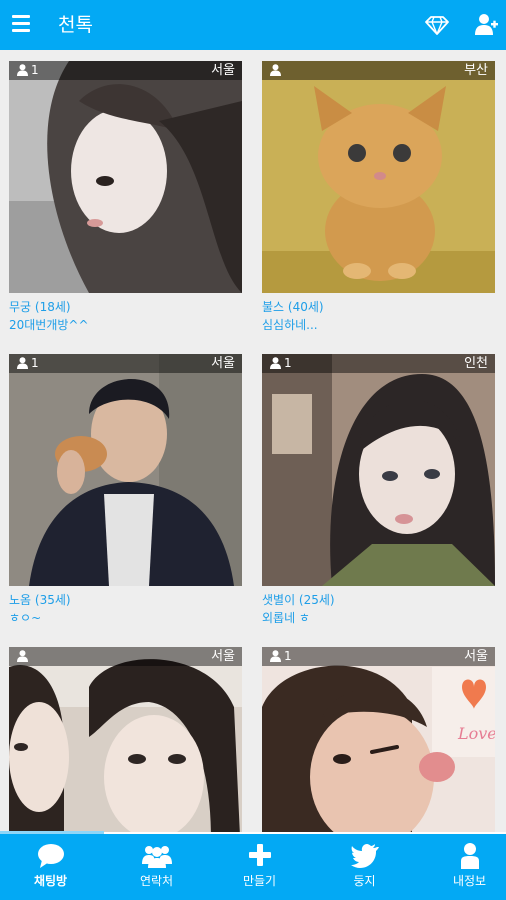  I want to click on room-info-bar: 1 인천, so click(378, 363).